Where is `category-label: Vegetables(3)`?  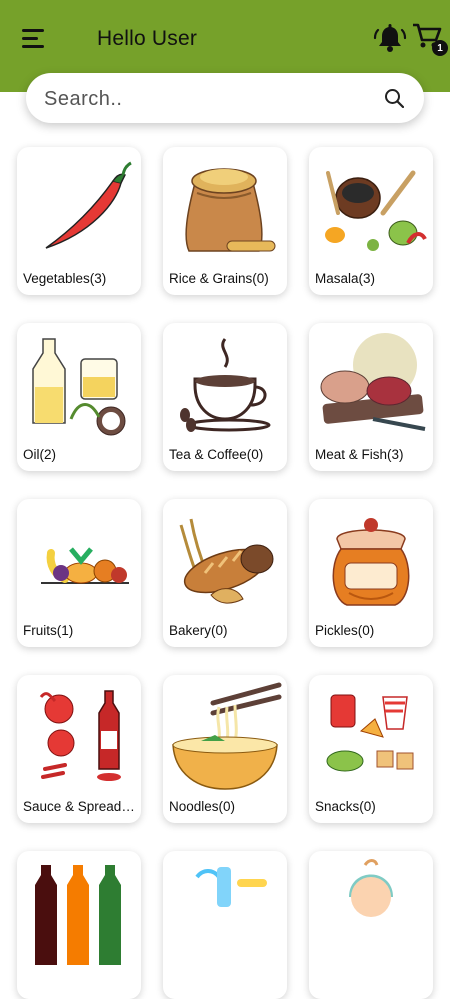 category-label: Vegetables(3) is located at coordinates (65, 278).